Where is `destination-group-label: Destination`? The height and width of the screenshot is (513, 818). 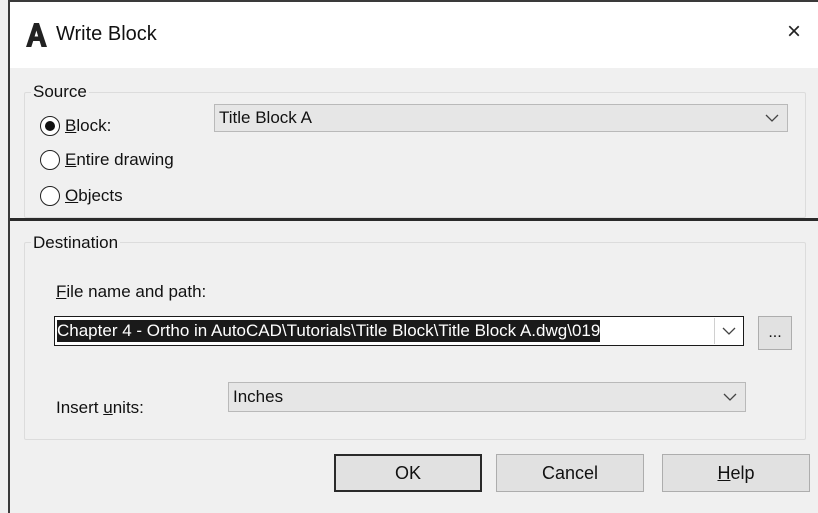
destination-group-label: Destination is located at coordinates (76, 243).